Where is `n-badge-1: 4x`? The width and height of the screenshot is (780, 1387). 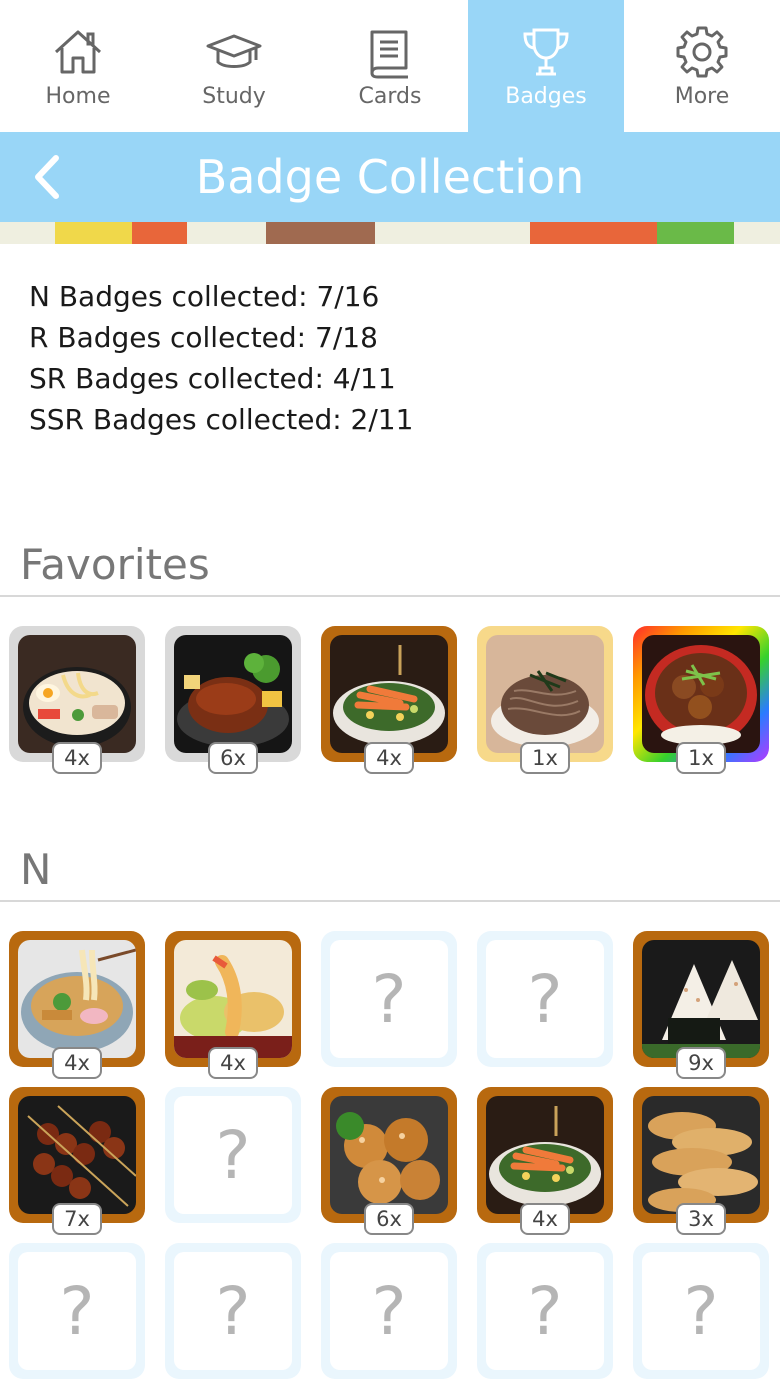
n-badge-1: 4x is located at coordinates (77, 1005).